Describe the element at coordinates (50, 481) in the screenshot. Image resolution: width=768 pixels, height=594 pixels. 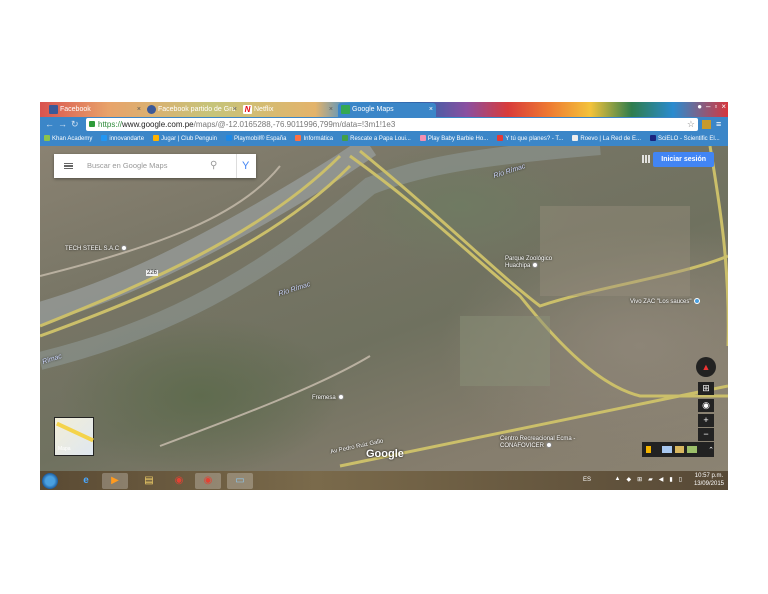
I see `start-button` at that location.